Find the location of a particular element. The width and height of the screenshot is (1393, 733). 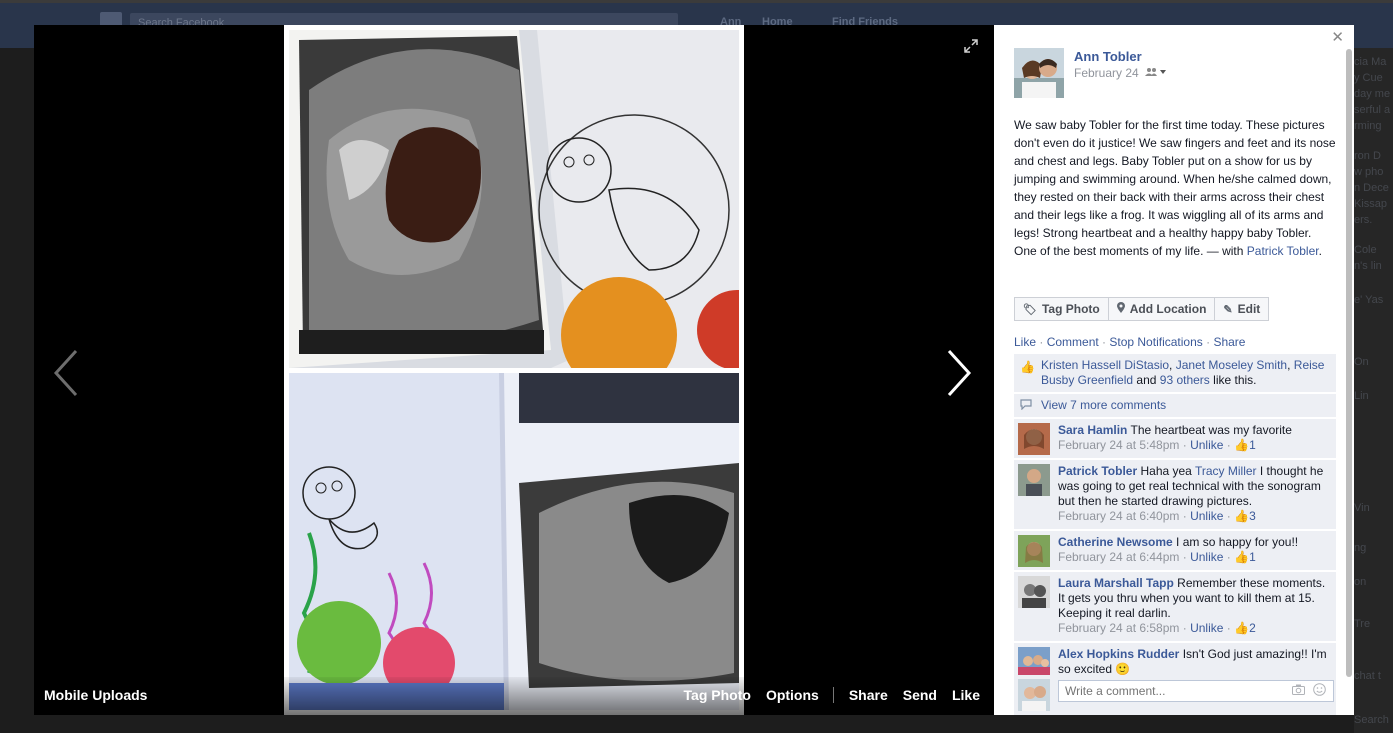

comment-text: The heartbeat was my favorite is located at coordinates (1211, 430).